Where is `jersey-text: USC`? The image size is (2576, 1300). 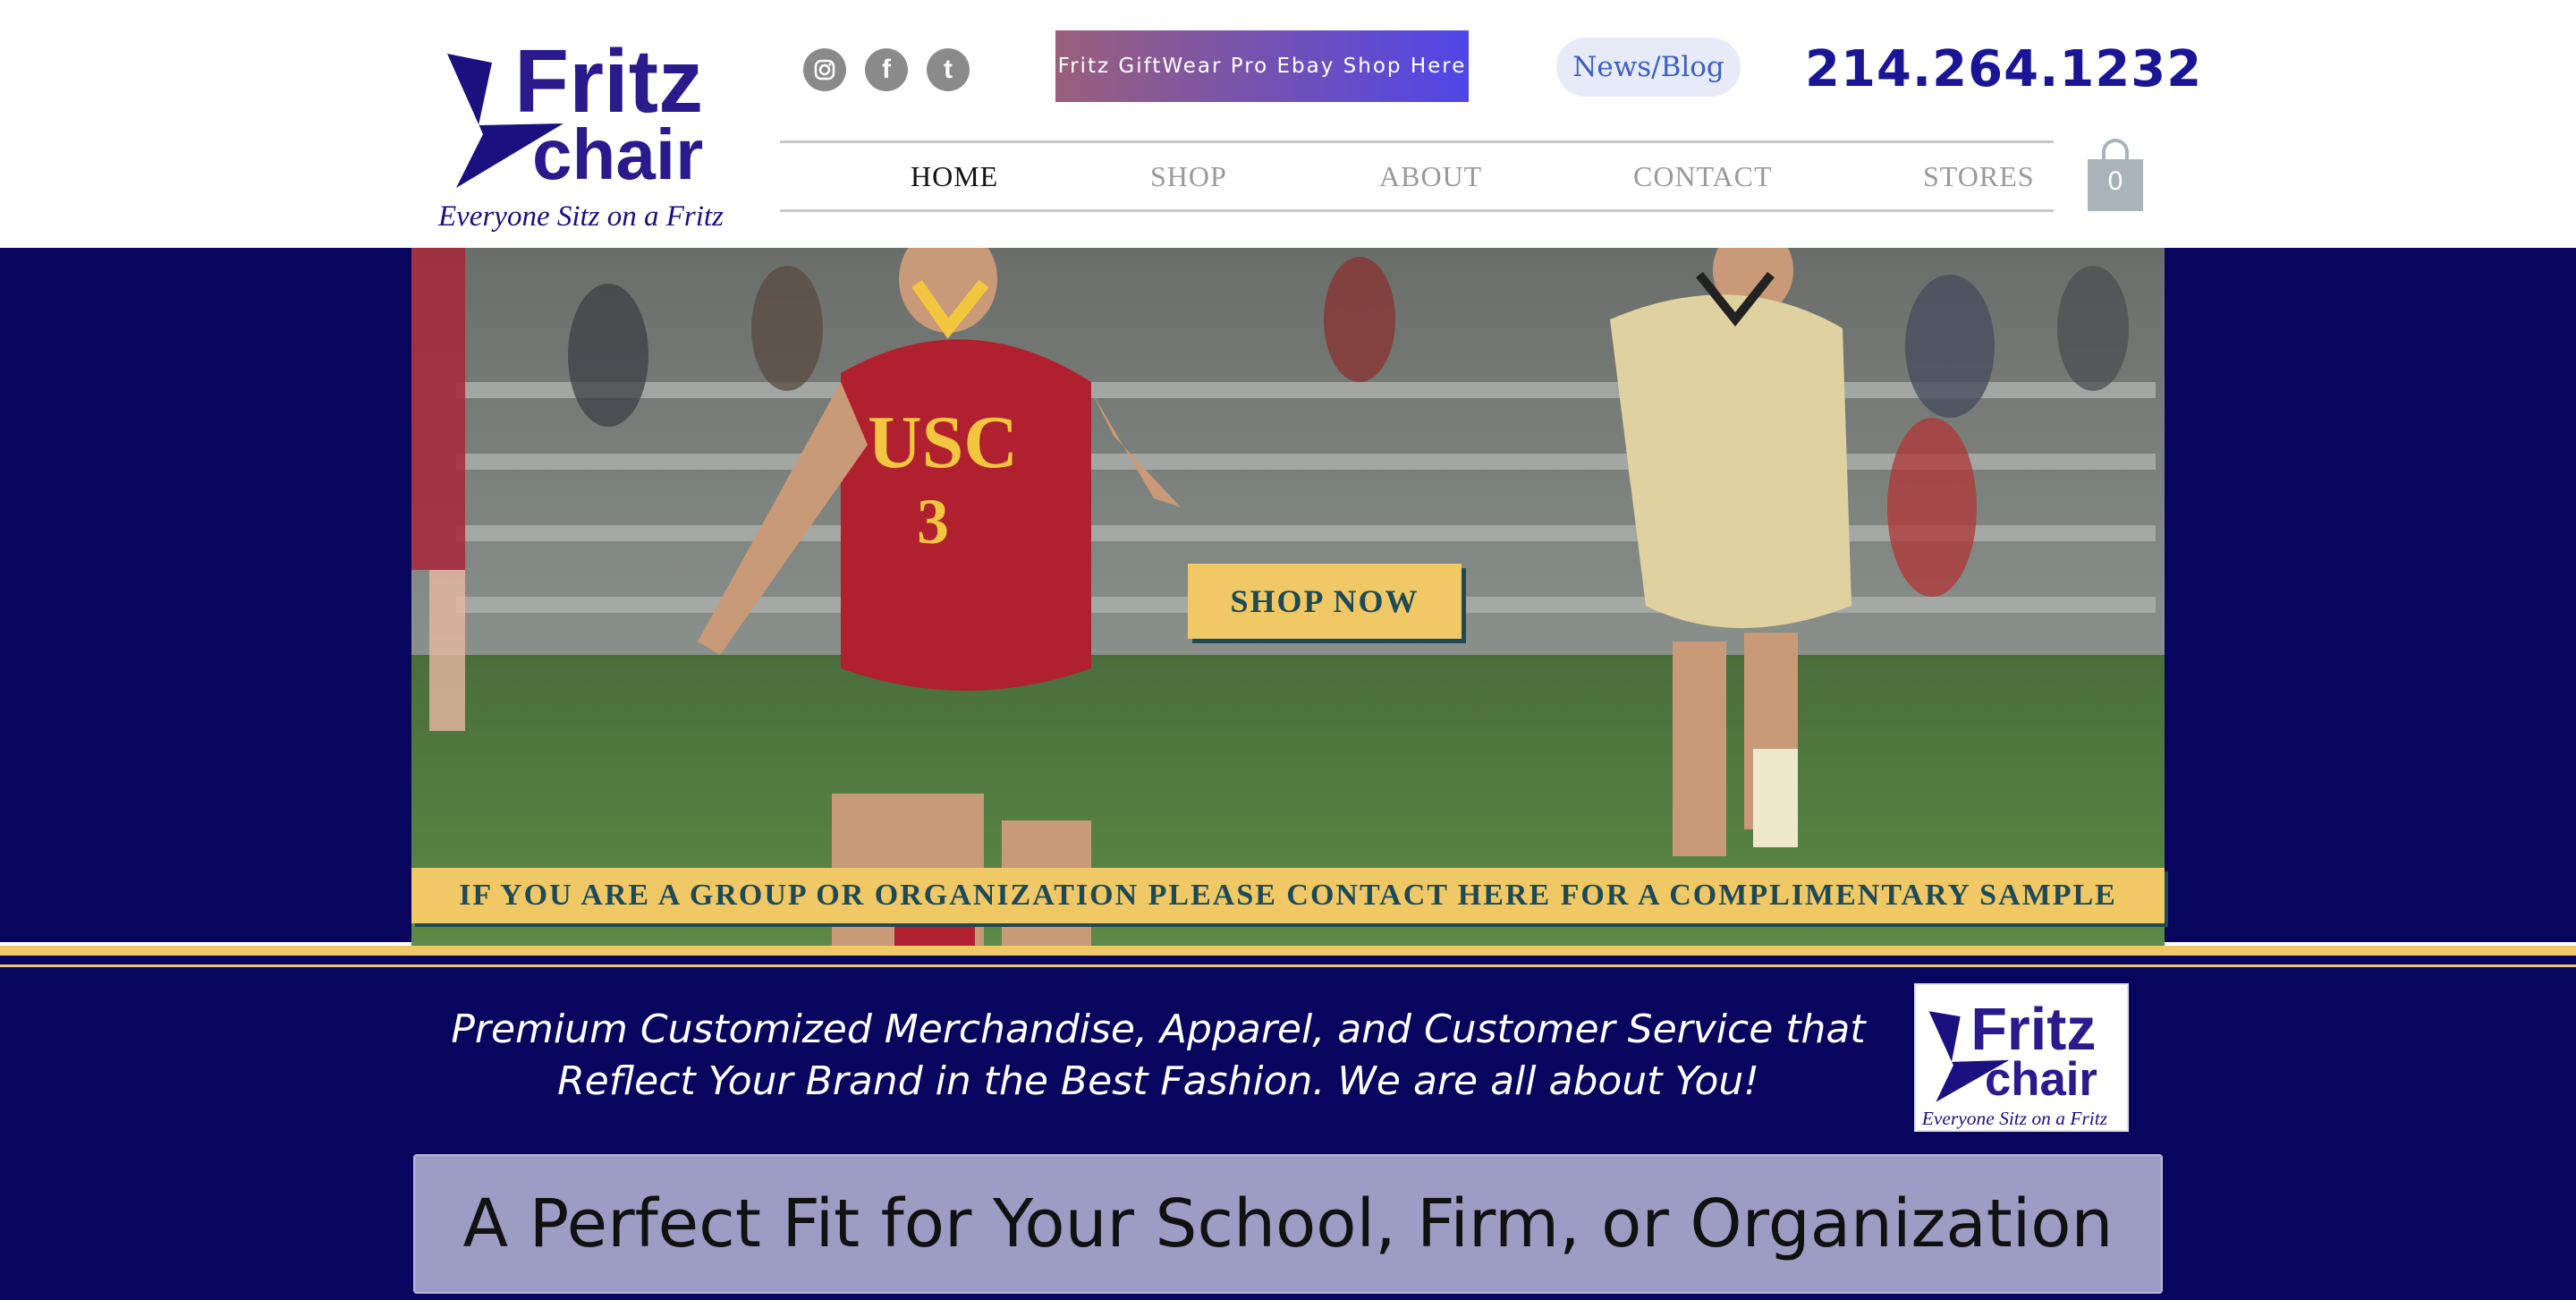 jersey-text: USC is located at coordinates (943, 443).